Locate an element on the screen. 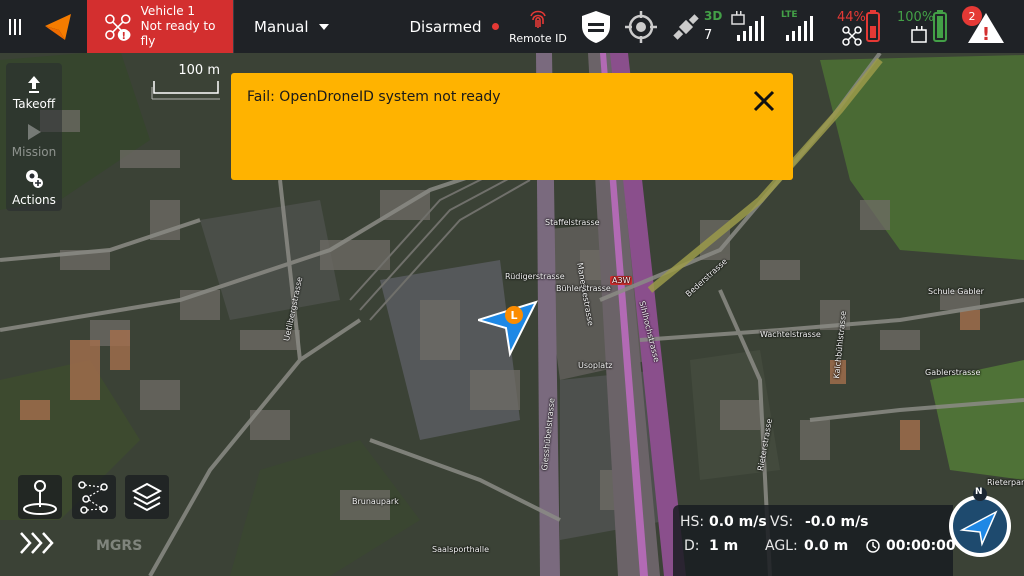 The height and width of the screenshot is (576, 1024). arm-status: Disarmed is located at coordinates (454, 26).